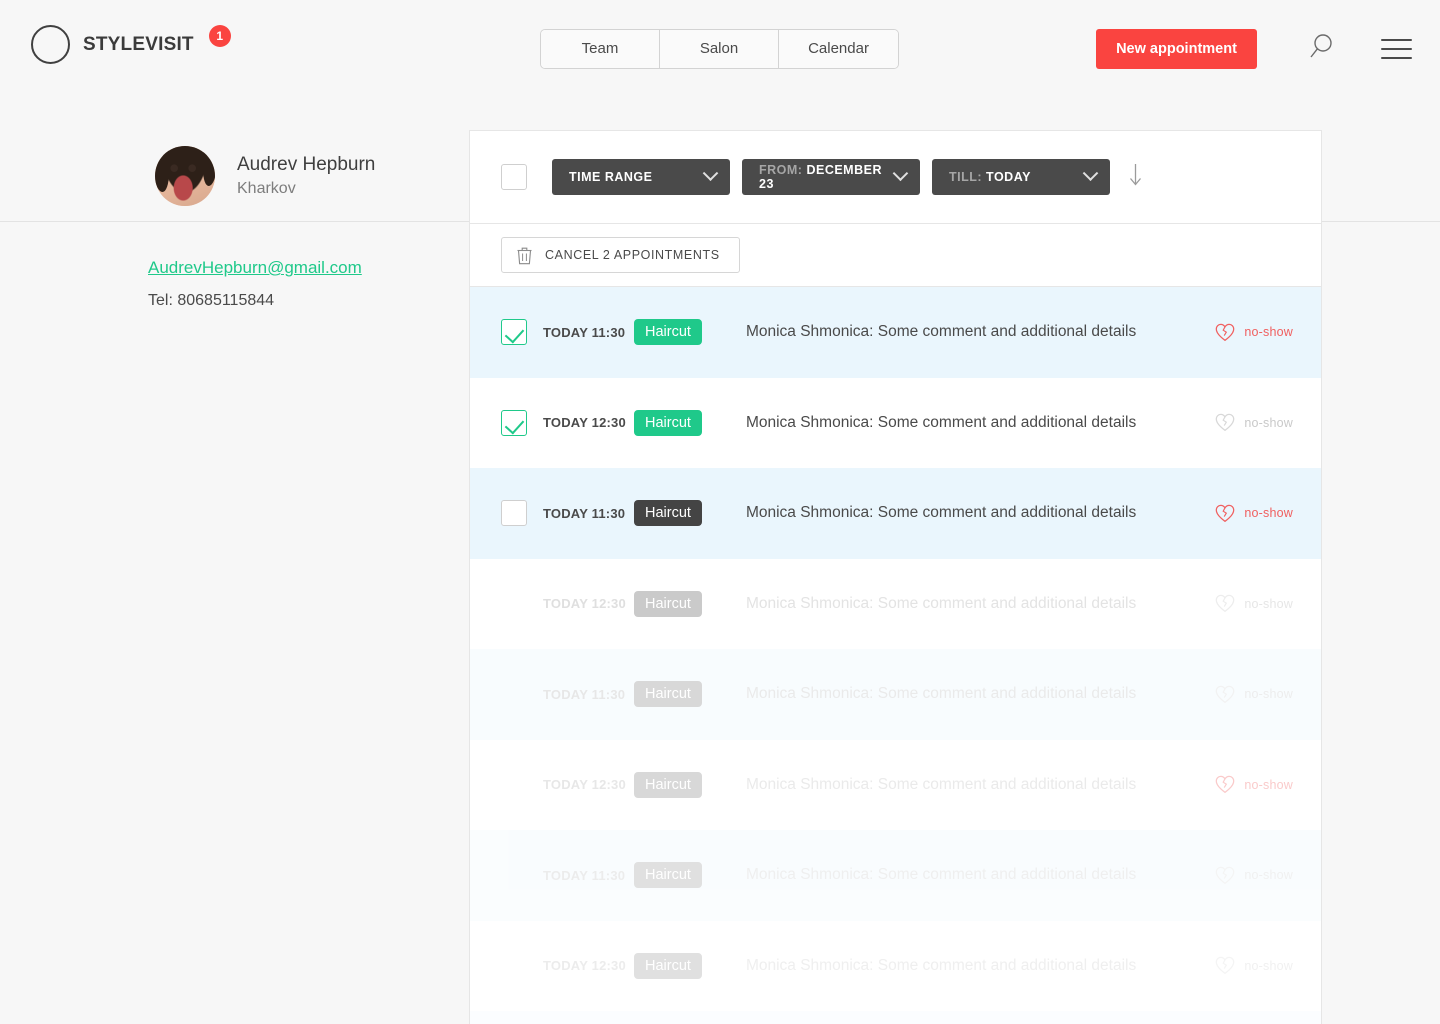 The image size is (1440, 1024). What do you see at coordinates (514, 177) in the screenshot?
I see `select-all-checkbox` at bounding box center [514, 177].